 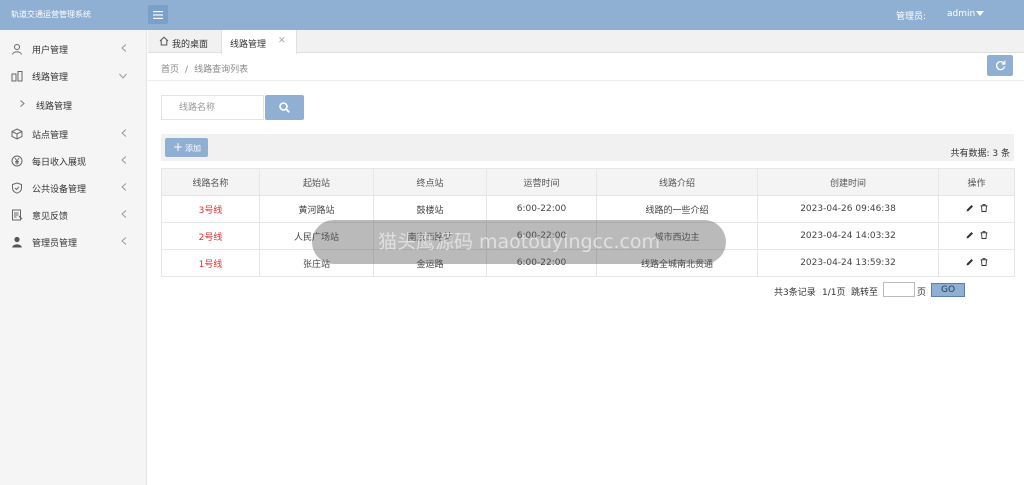 What do you see at coordinates (212, 107) in the screenshot?
I see `route-name-search-input` at bounding box center [212, 107].